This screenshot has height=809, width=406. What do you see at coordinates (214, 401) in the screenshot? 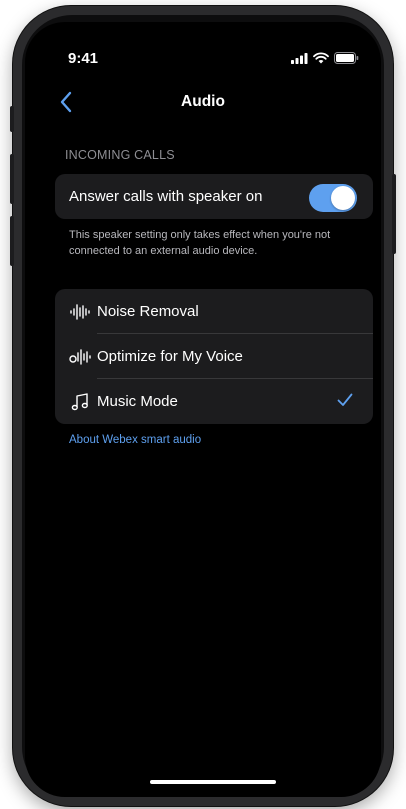
I see `audio-mode-row-music-mode: Music Mode` at bounding box center [214, 401].